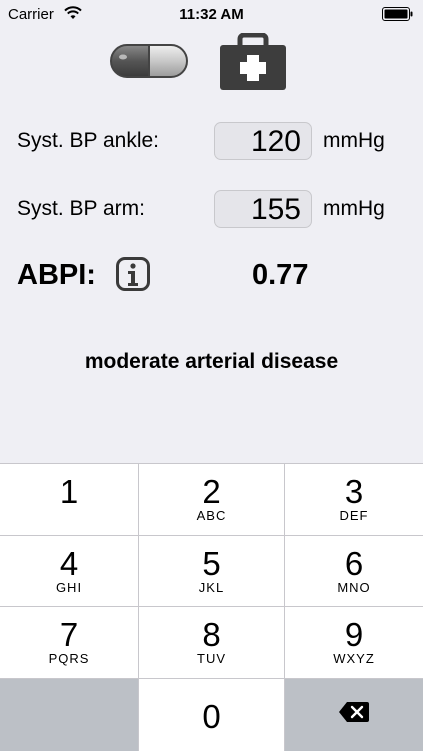 The image size is (423, 751). Describe the element at coordinates (354, 587) in the screenshot. I see `key-letters: MNO` at that location.